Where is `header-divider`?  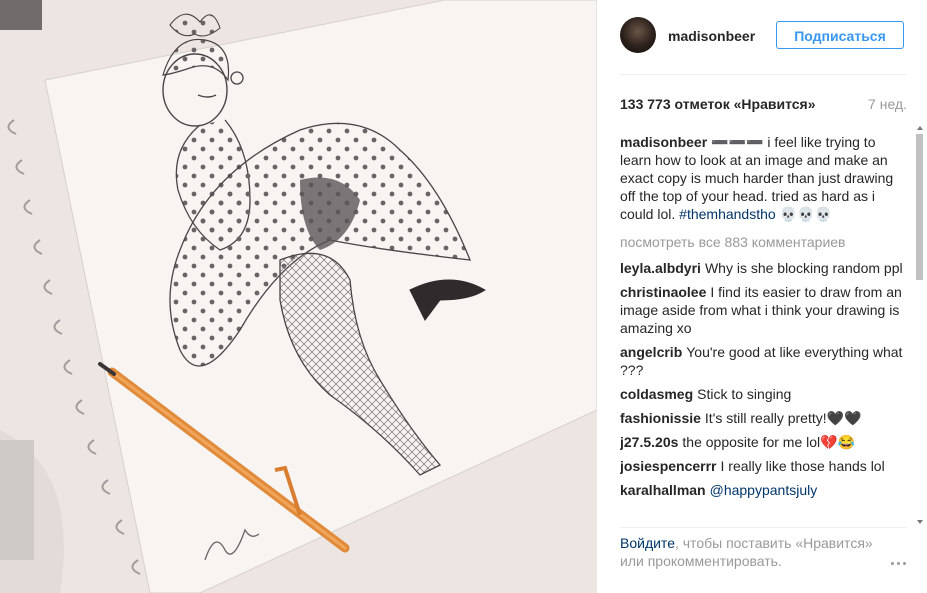
header-divider is located at coordinates (763, 74).